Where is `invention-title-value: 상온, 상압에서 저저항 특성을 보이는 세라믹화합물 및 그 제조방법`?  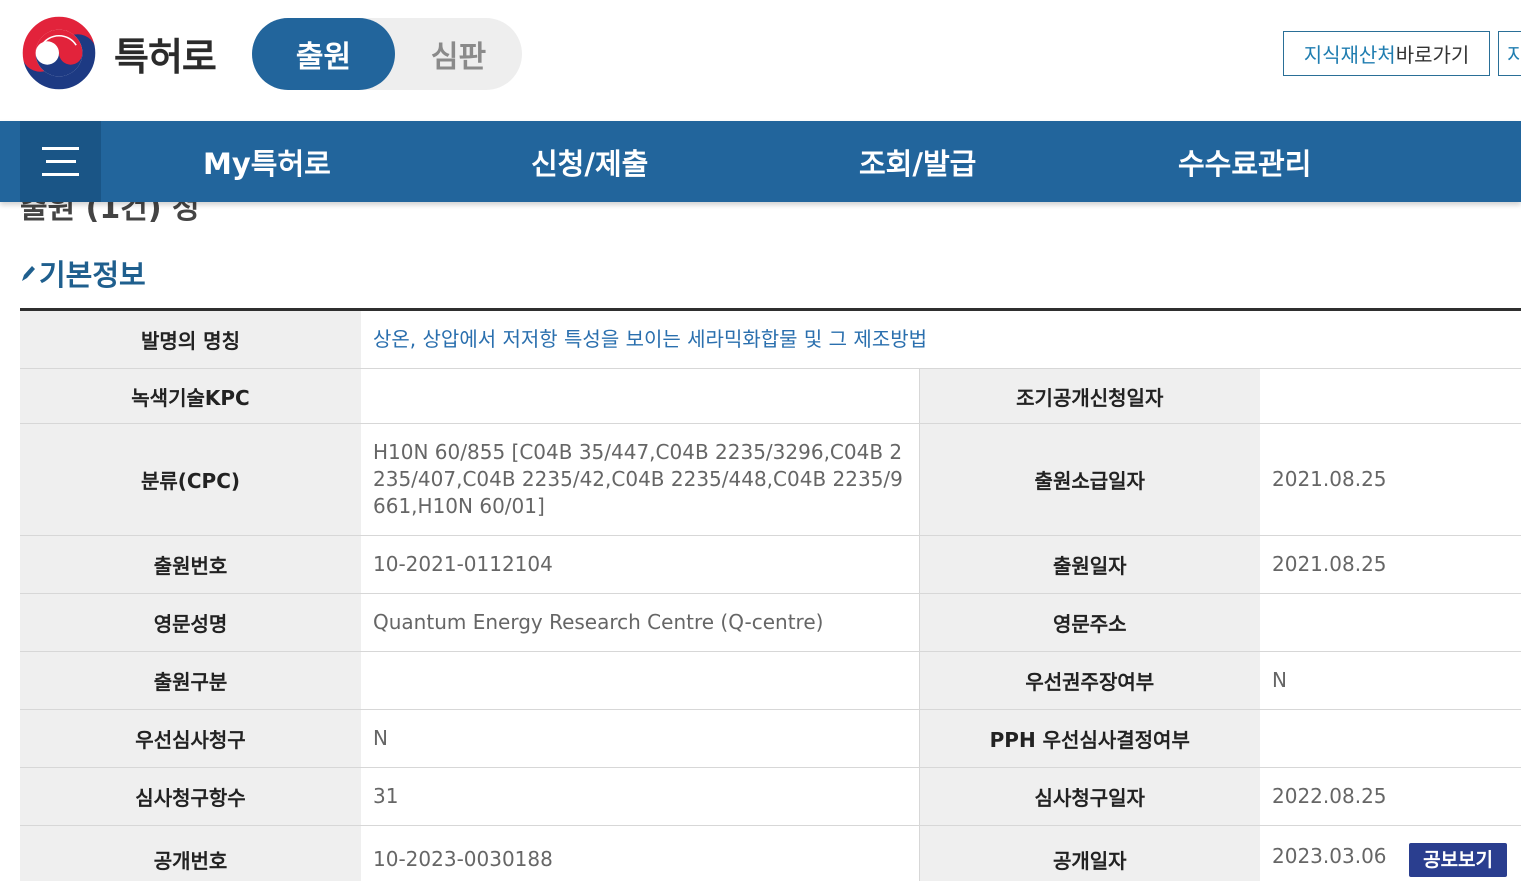
invention-title-value: 상온, 상압에서 저저항 특성을 보이는 세라믹화합물 및 그 제조방법 is located at coordinates (941, 339).